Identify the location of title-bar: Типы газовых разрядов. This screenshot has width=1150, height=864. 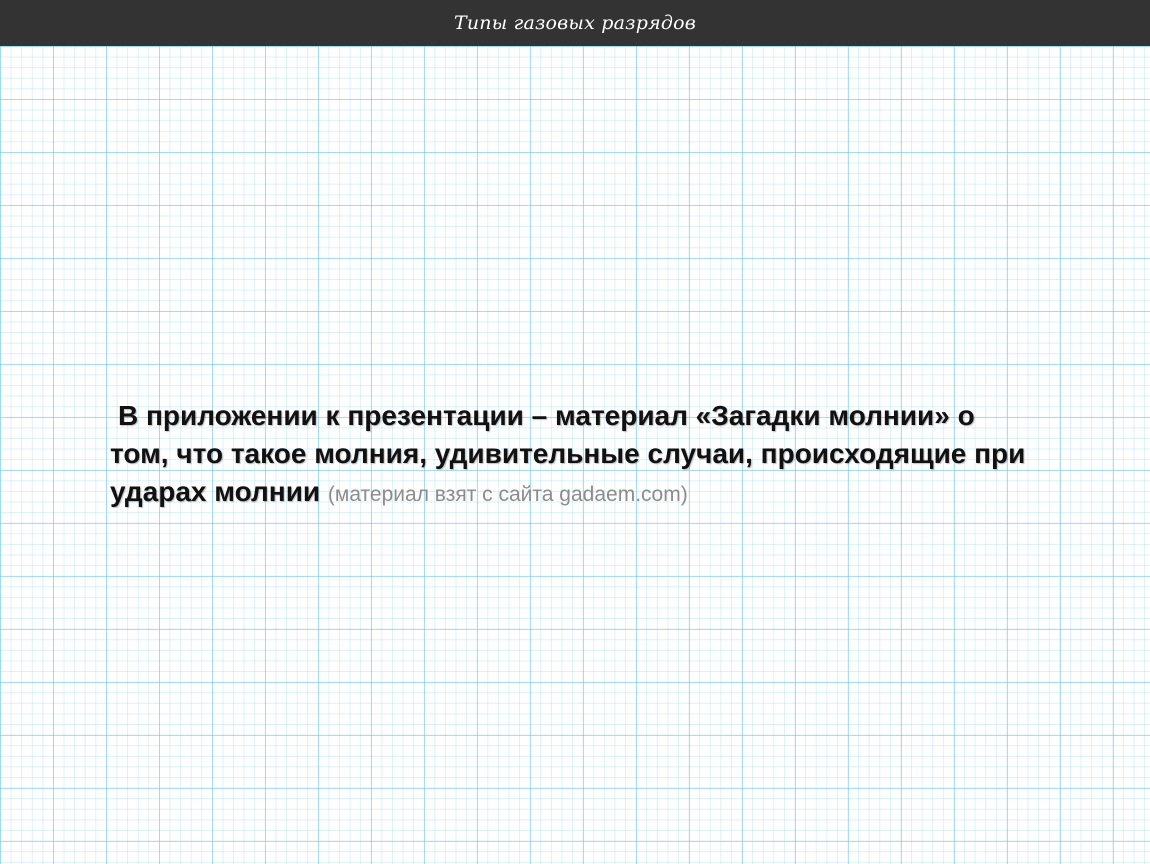
(575, 23).